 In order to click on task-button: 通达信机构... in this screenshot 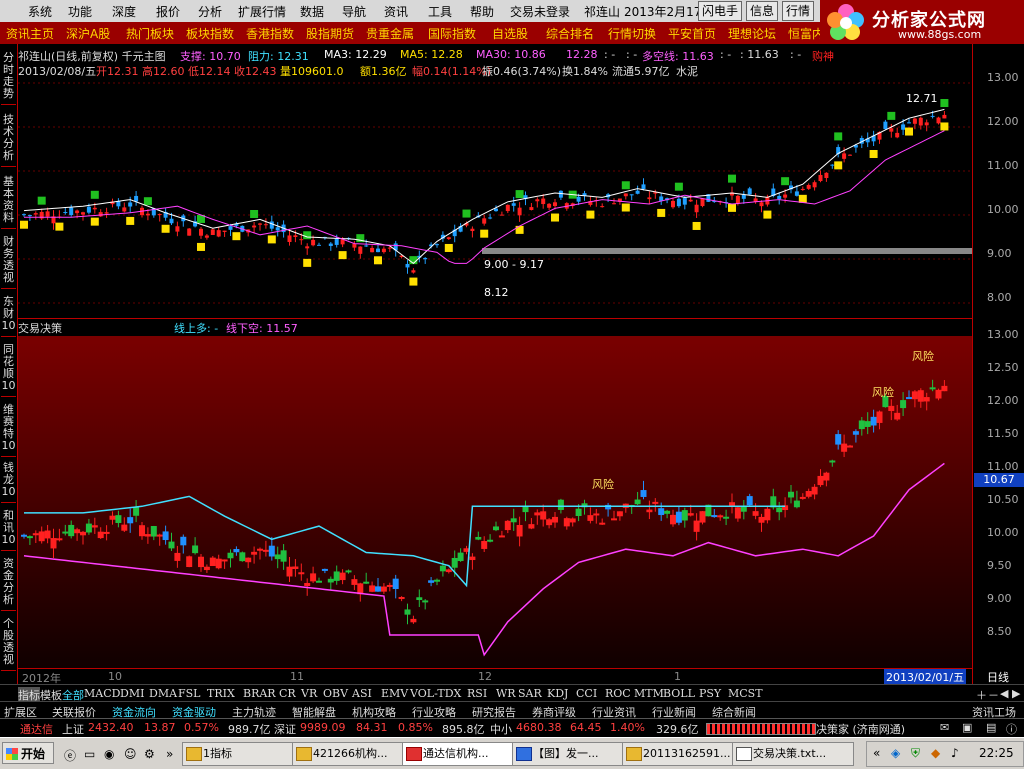, I will do `click(463, 754)`.